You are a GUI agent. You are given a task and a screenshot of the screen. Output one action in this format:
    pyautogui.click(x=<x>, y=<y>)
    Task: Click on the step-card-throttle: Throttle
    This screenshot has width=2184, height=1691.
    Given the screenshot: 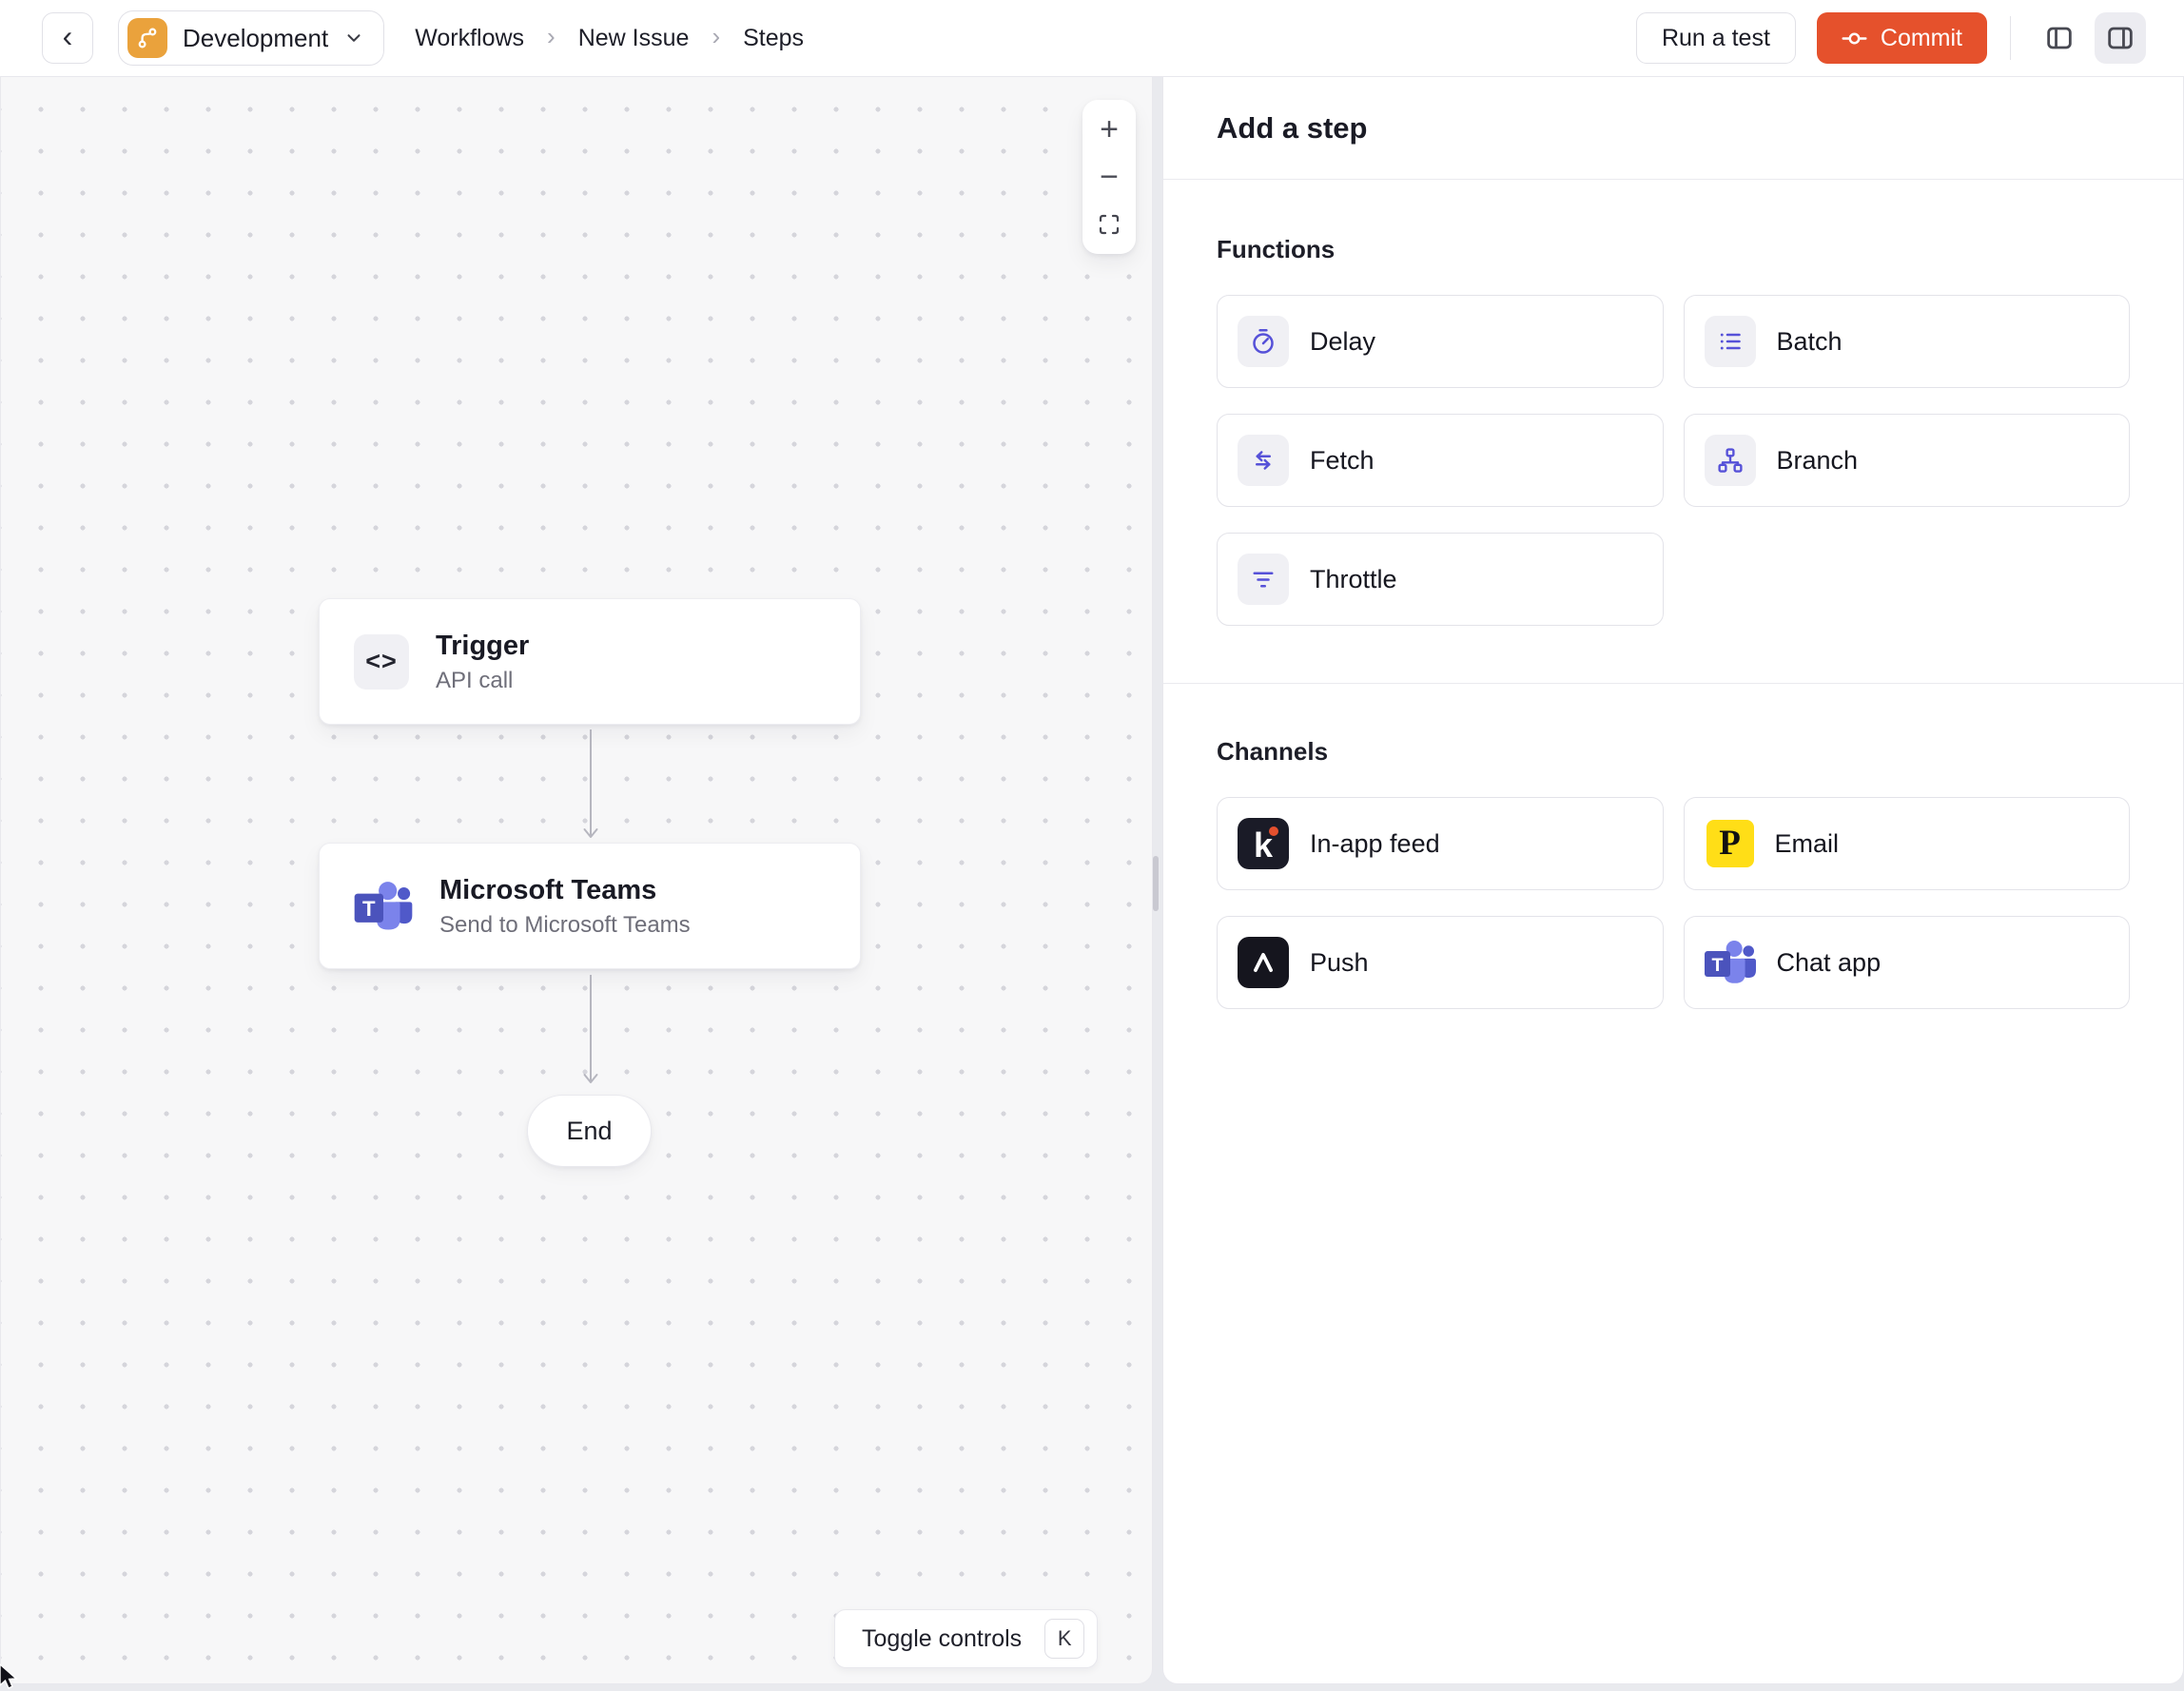 What is the action you would take?
    pyautogui.click(x=1440, y=579)
    